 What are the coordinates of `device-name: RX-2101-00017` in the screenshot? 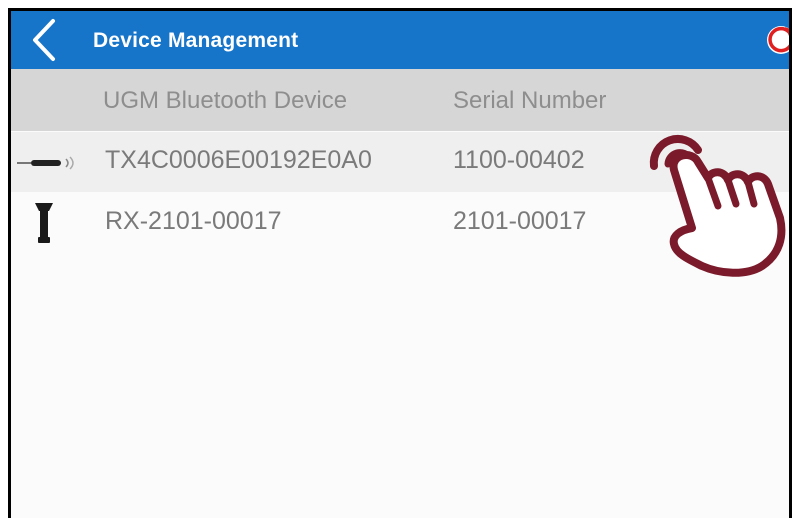 It's located at (193, 221).